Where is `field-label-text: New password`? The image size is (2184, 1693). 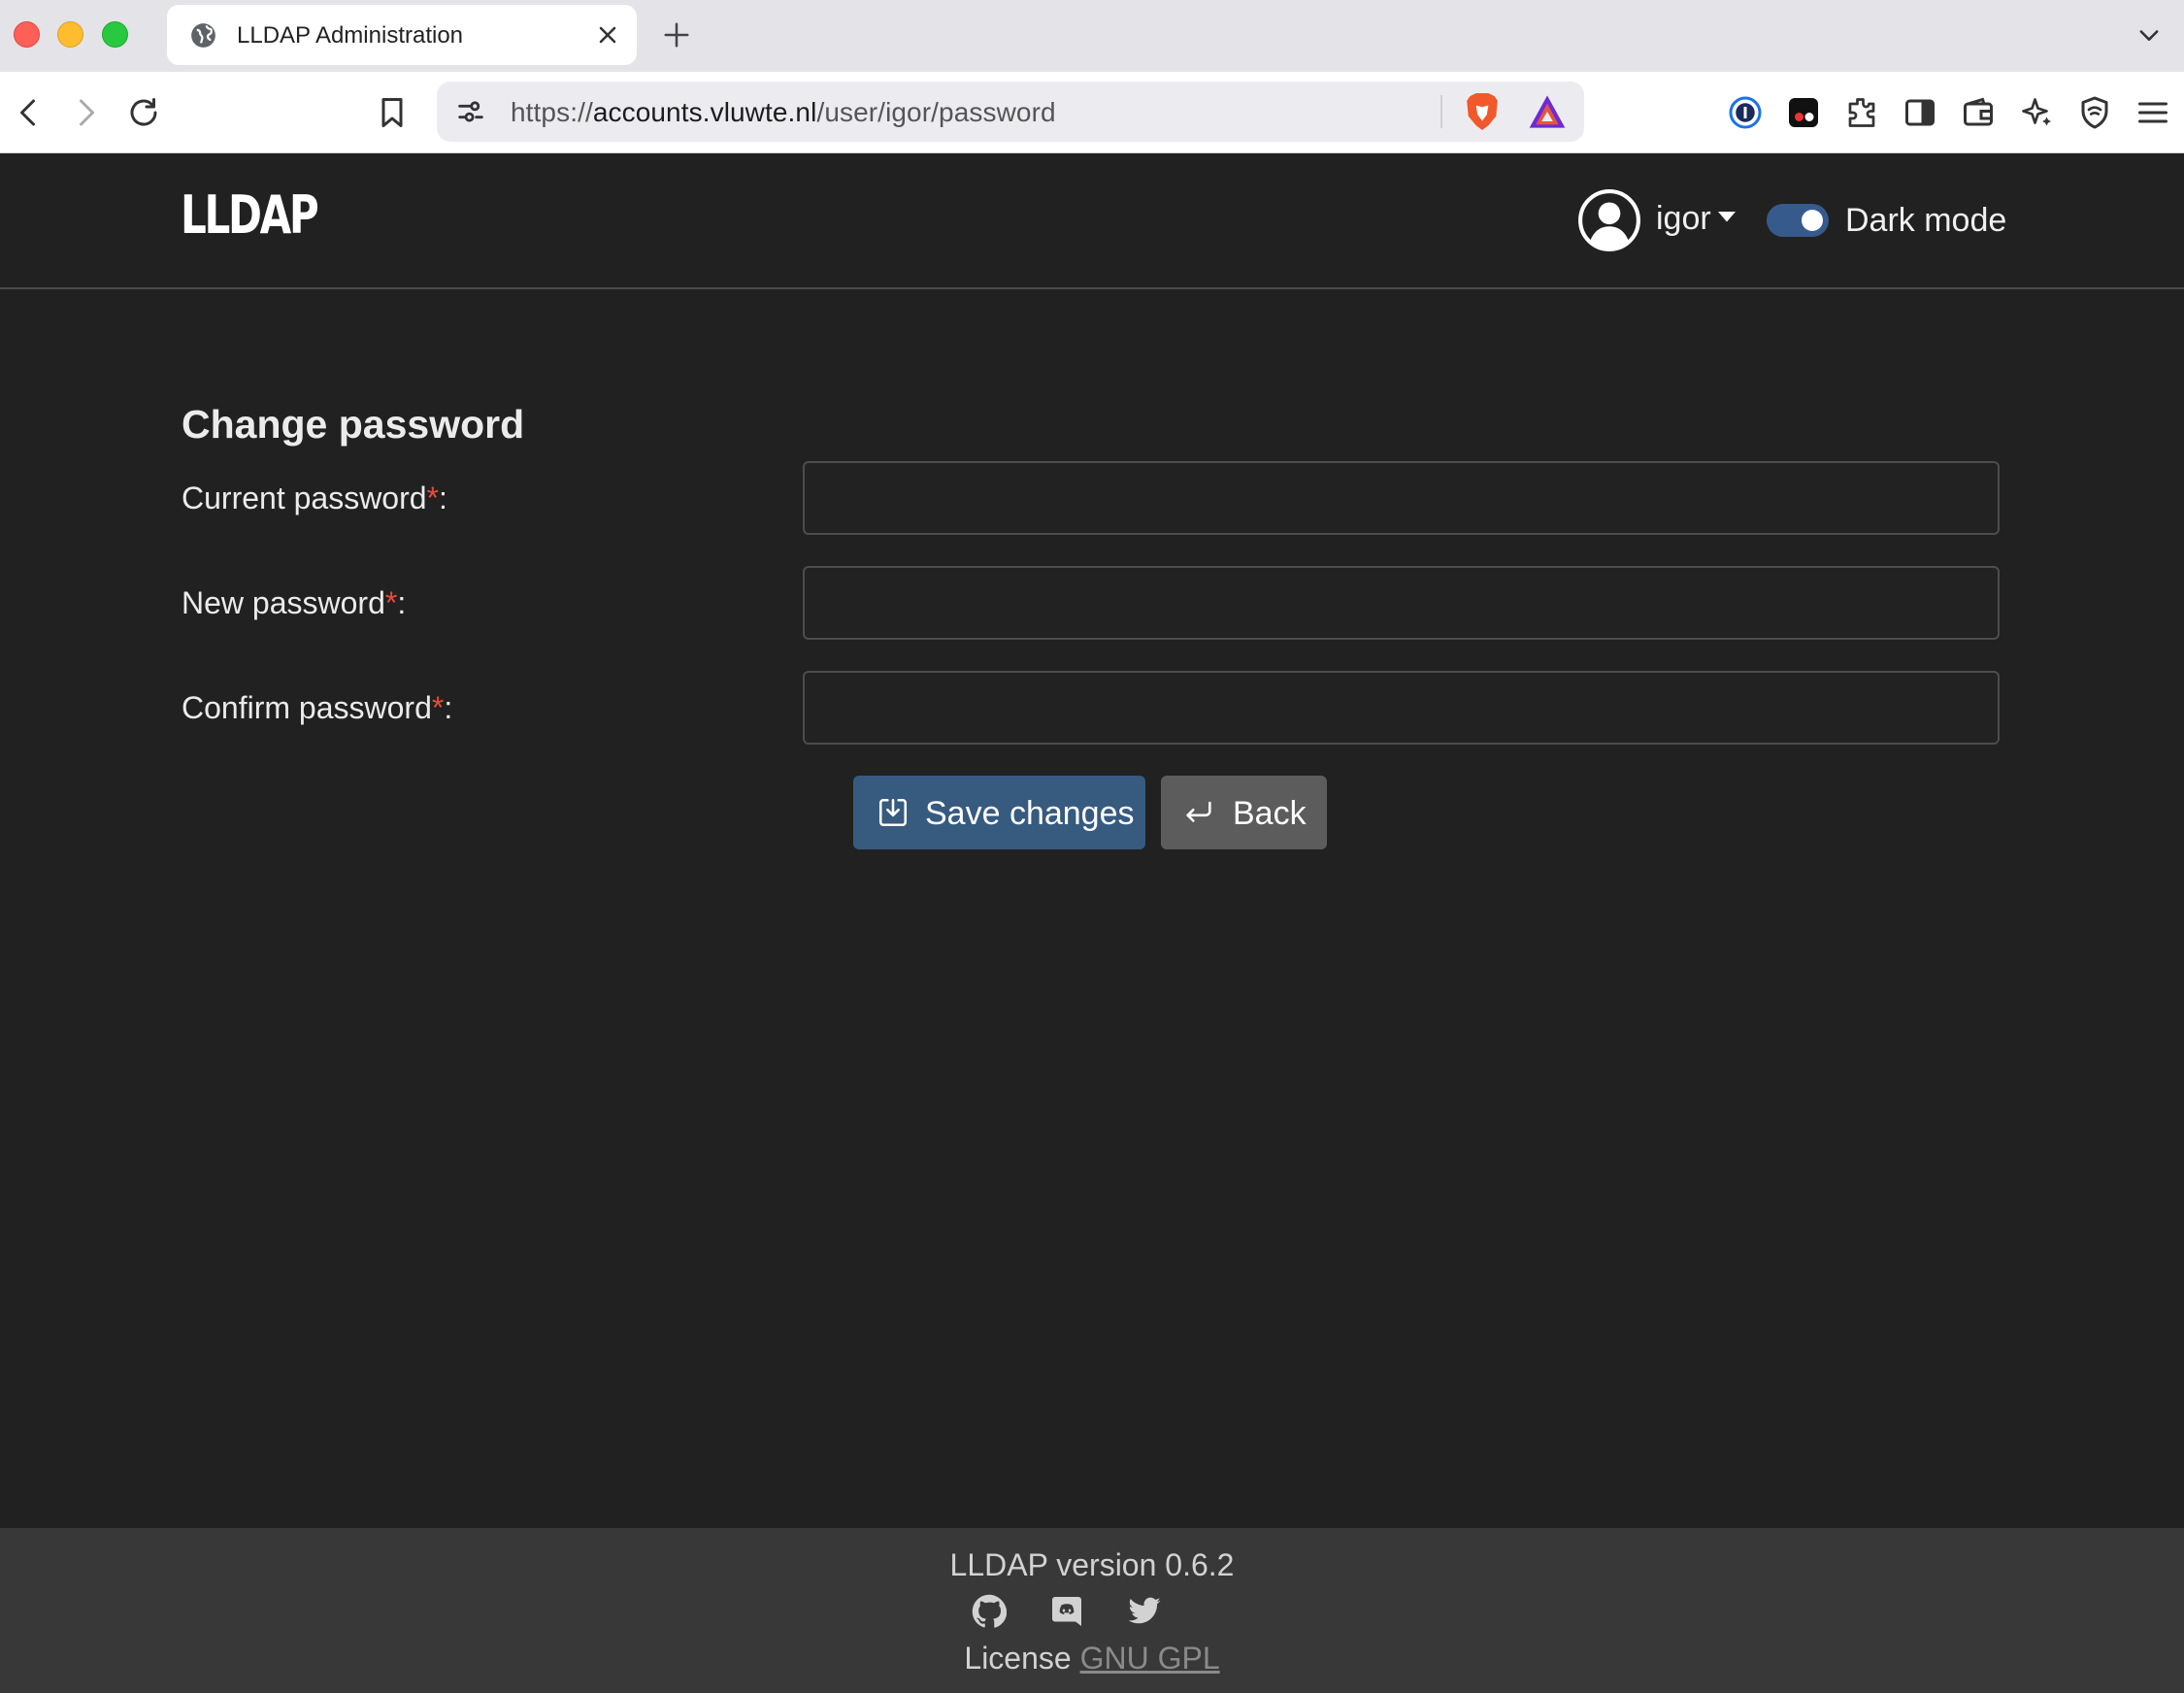 field-label-text: New password is located at coordinates (283, 602).